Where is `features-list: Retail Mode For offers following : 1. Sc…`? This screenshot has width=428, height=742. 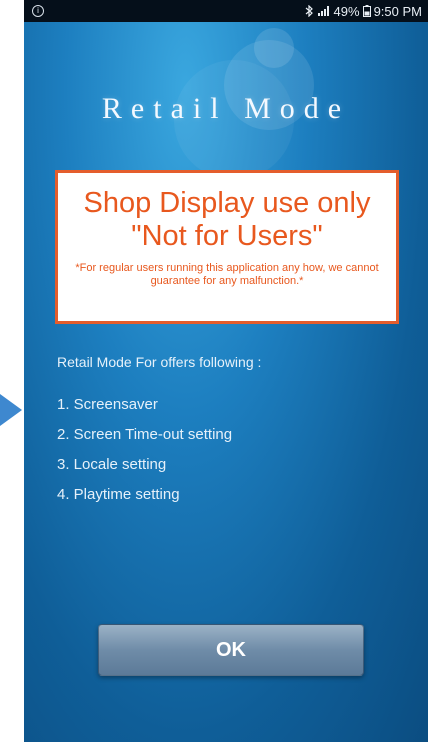
features-list: Retail Mode For offers following : 1. Sc… is located at coordinates (159, 432).